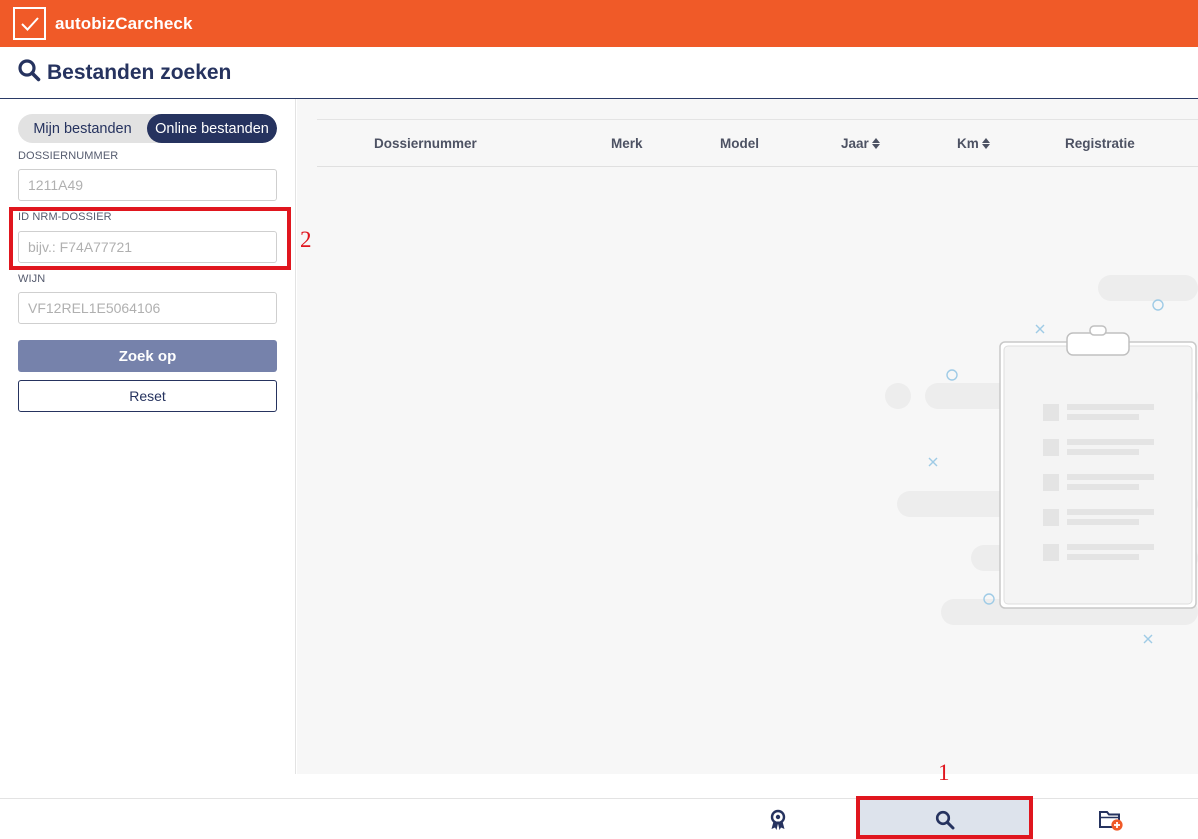  I want to click on folder-add-icon, so click(1111, 820).